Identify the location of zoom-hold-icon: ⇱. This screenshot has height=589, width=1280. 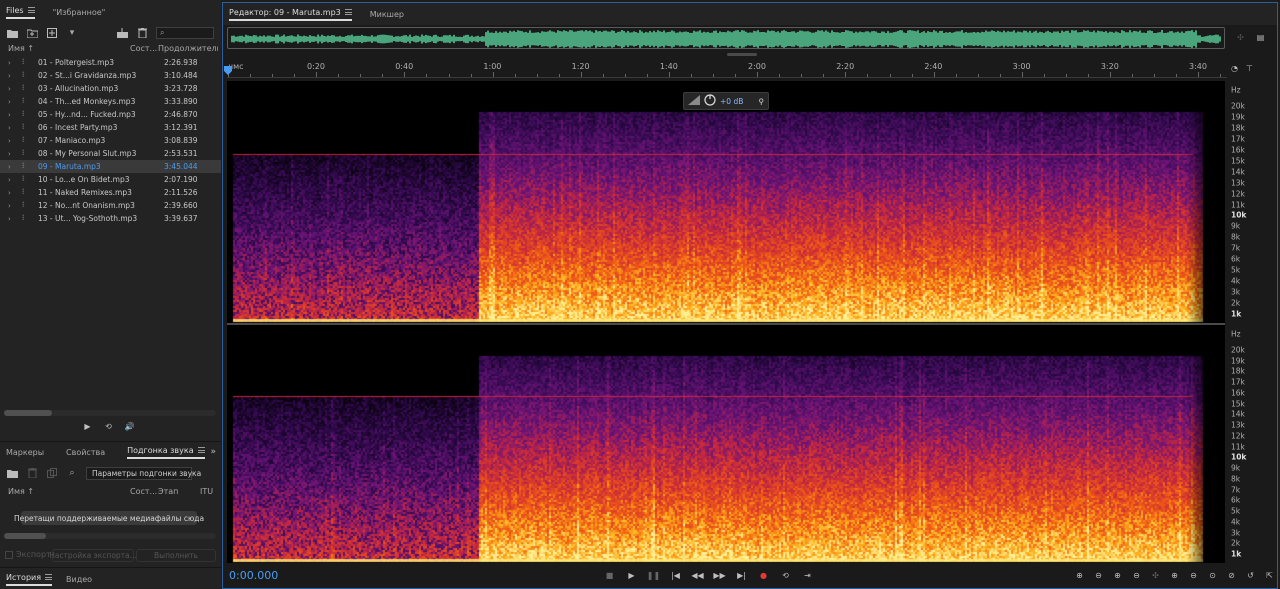
(1269, 575).